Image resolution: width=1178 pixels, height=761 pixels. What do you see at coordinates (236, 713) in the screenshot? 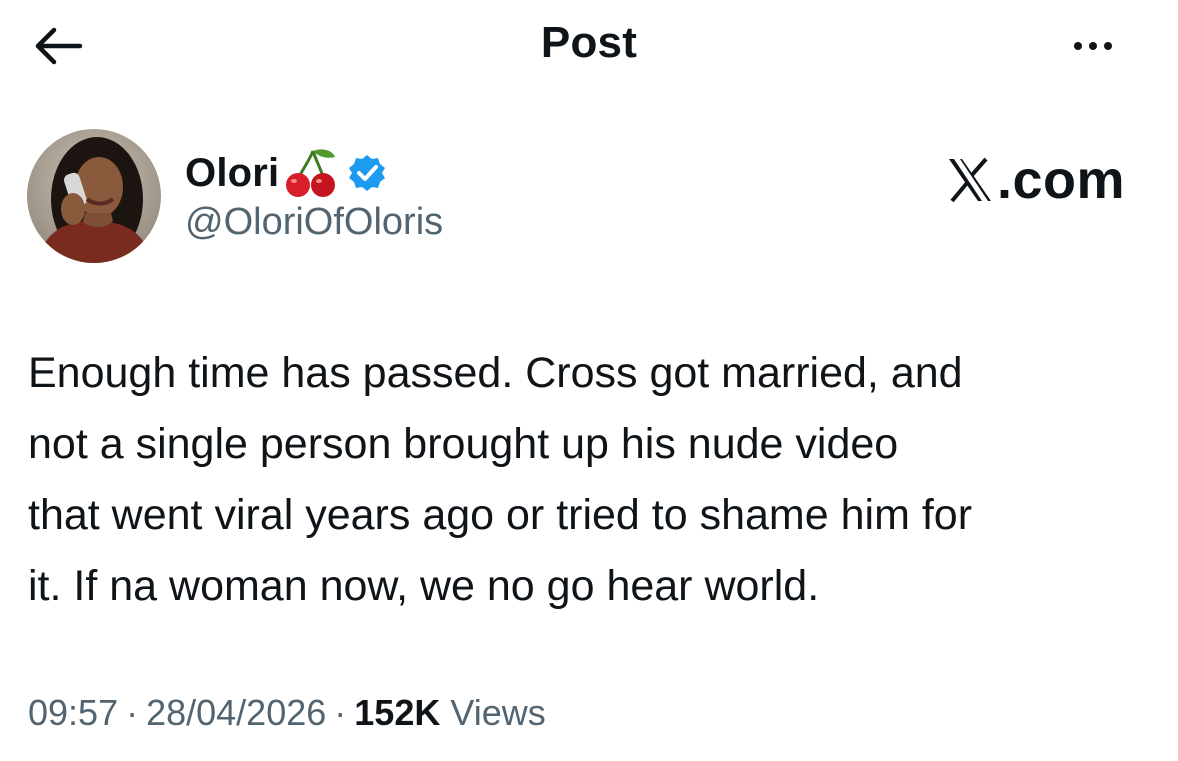
I see `post-date: 28/04/2026` at bounding box center [236, 713].